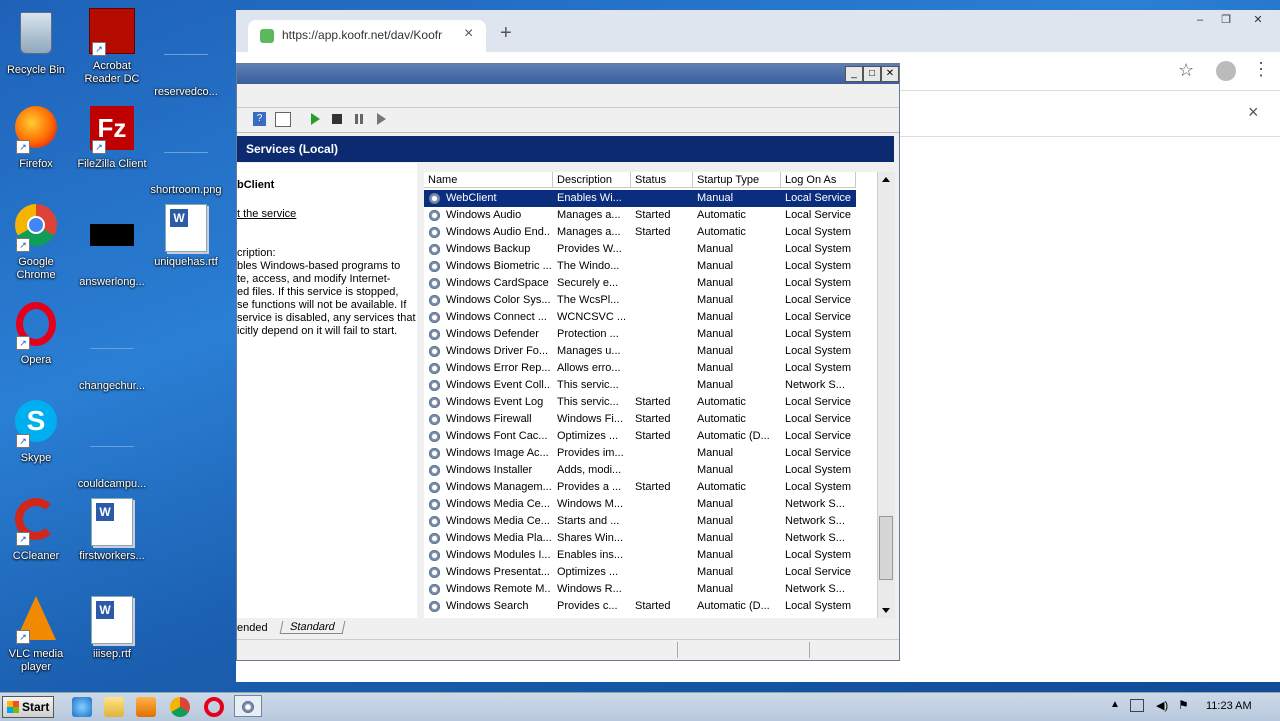 The height and width of the screenshot is (721, 1280). I want to click on filezilla-icon: Fz ↗ FileZilla Client, so click(112, 138).